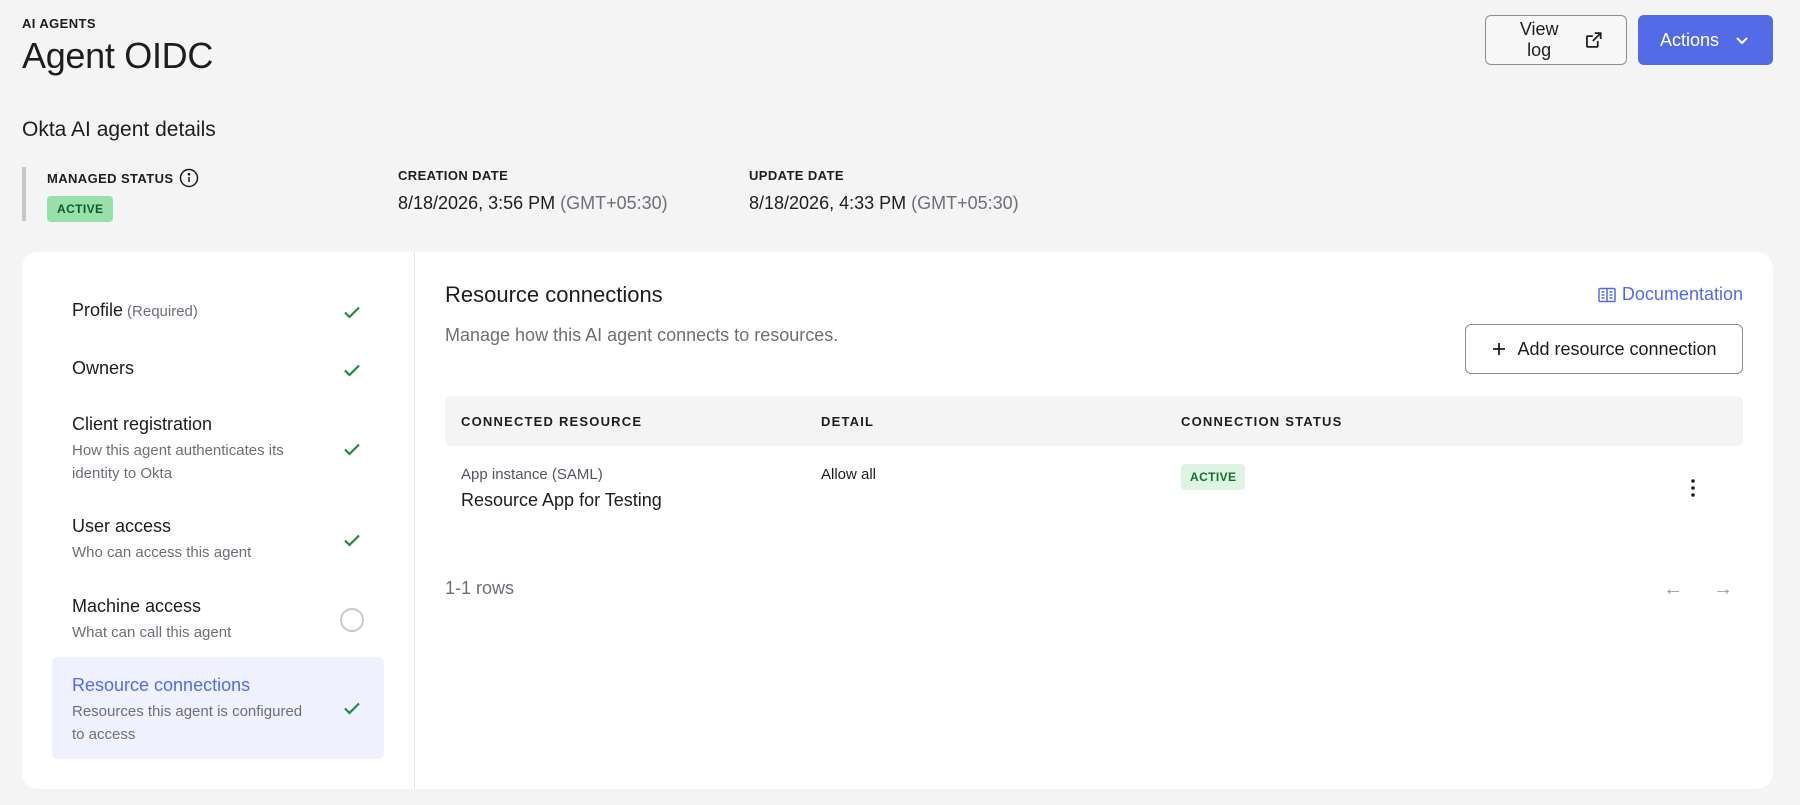 The height and width of the screenshot is (805, 1800). Describe the element at coordinates (1673, 589) in the screenshot. I see `previous-page-icon: ←` at that location.